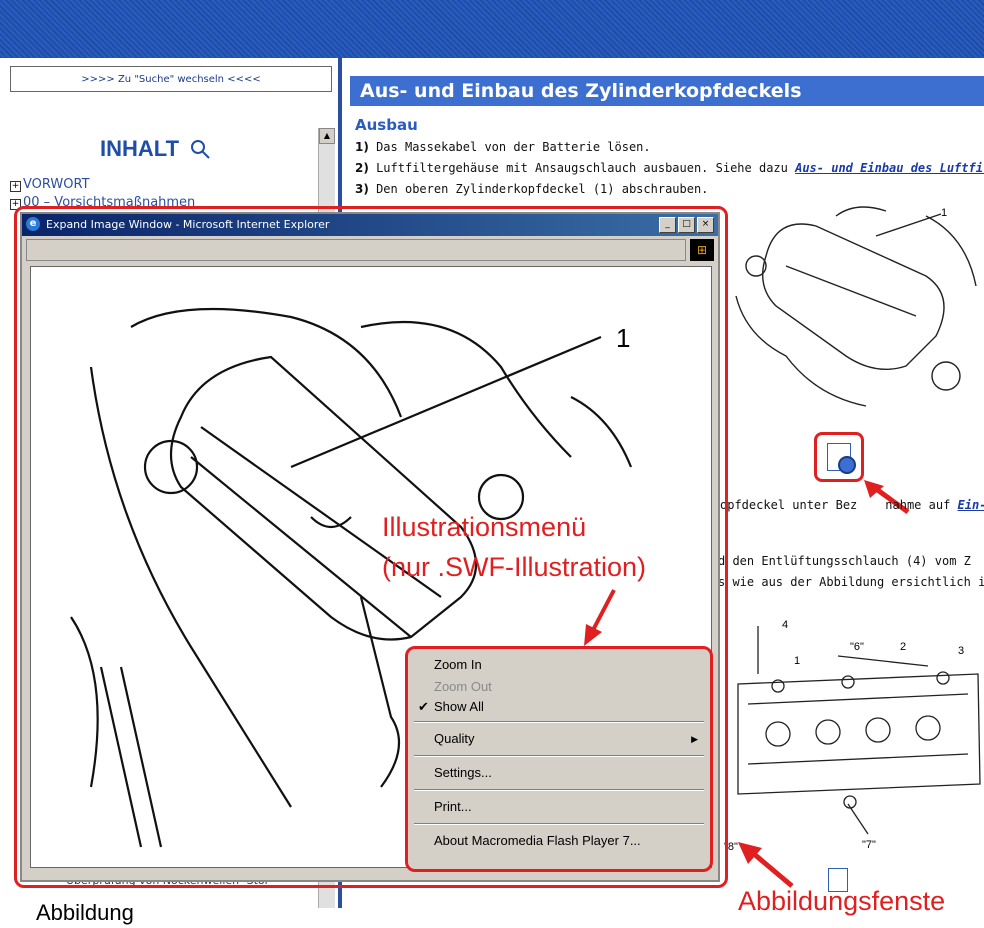 The height and width of the screenshot is (928, 984). What do you see at coordinates (971, 505) in the screenshot?
I see `fragment-link: Ein-` at bounding box center [971, 505].